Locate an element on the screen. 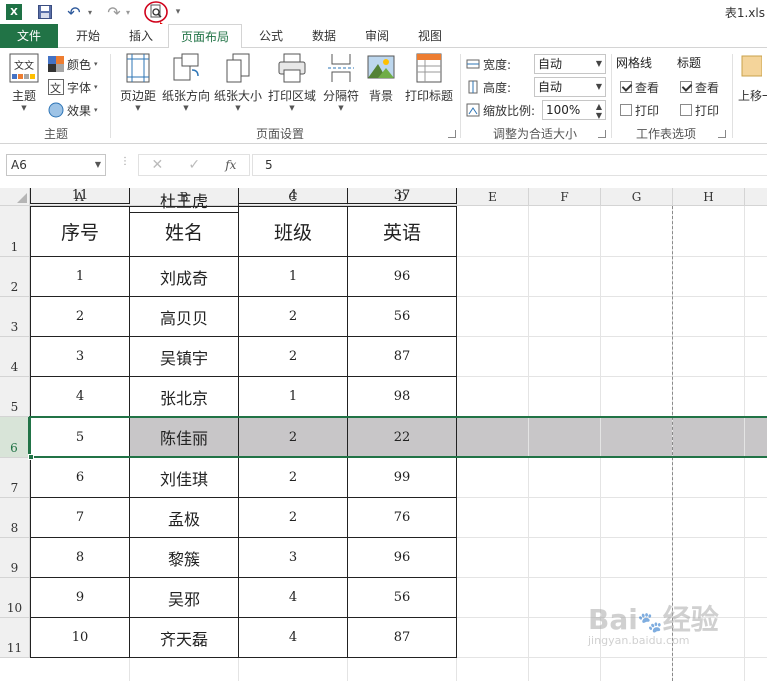  page-setup-launcher-icon is located at coordinates (452, 134).